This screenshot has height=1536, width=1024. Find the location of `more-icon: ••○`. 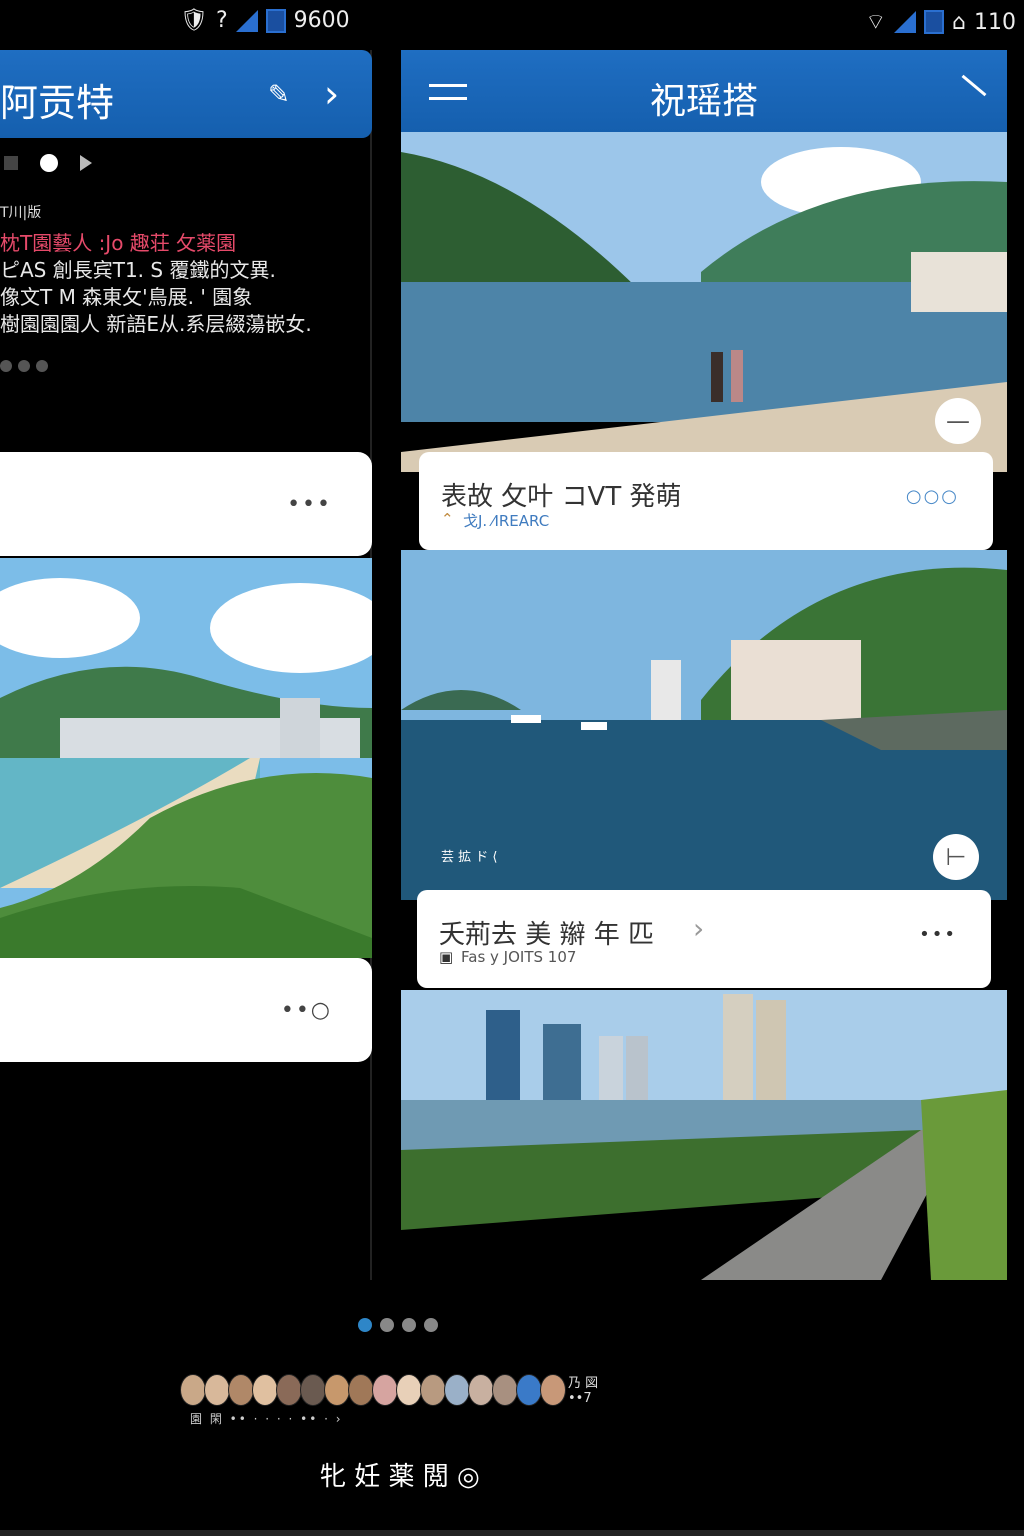

more-icon: ••○ is located at coordinates (306, 1010).